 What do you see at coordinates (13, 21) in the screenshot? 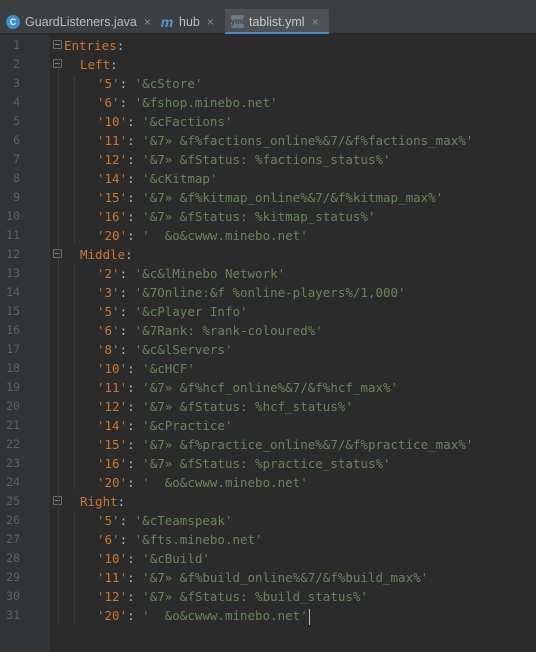
I see `java-class-icon: C` at bounding box center [13, 21].